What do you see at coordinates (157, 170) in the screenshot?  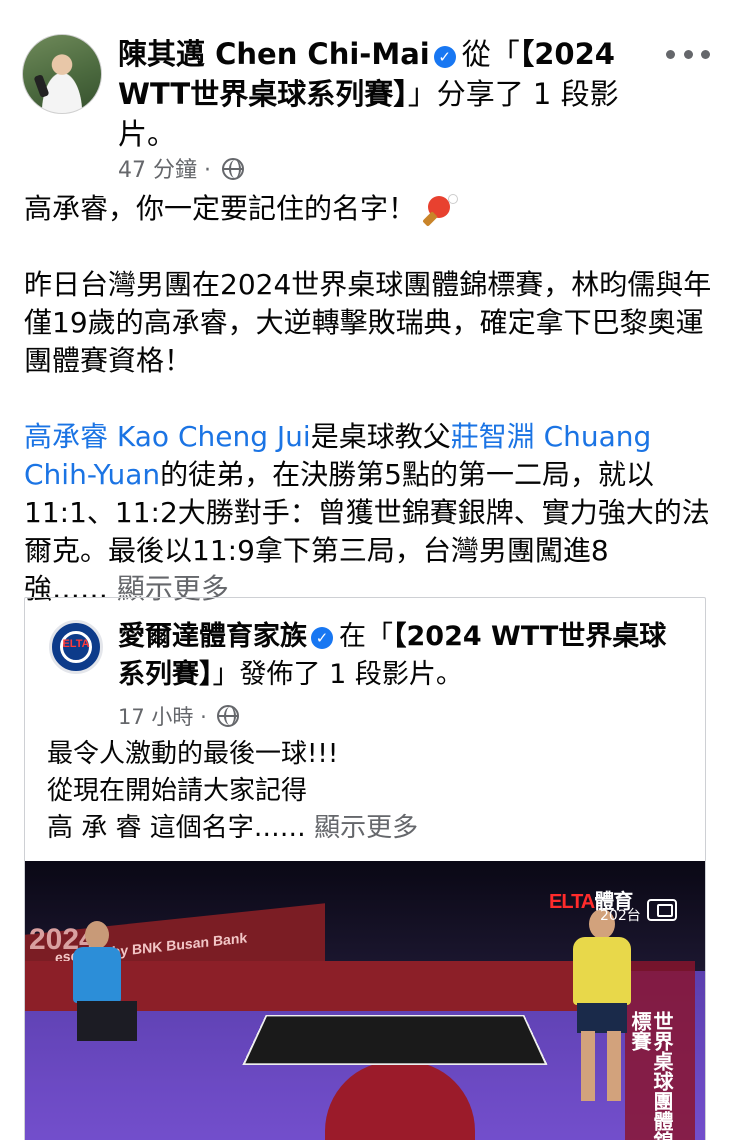 I see `post-timestamp: 47 分鐘` at bounding box center [157, 170].